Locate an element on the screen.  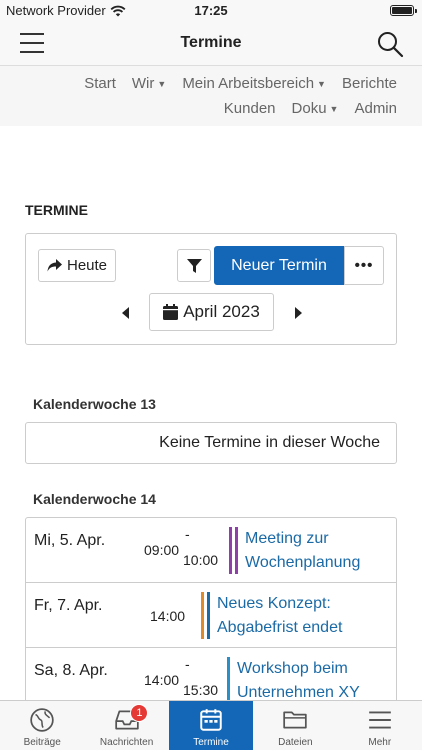
menu-item-start: Start is located at coordinates (100, 83).